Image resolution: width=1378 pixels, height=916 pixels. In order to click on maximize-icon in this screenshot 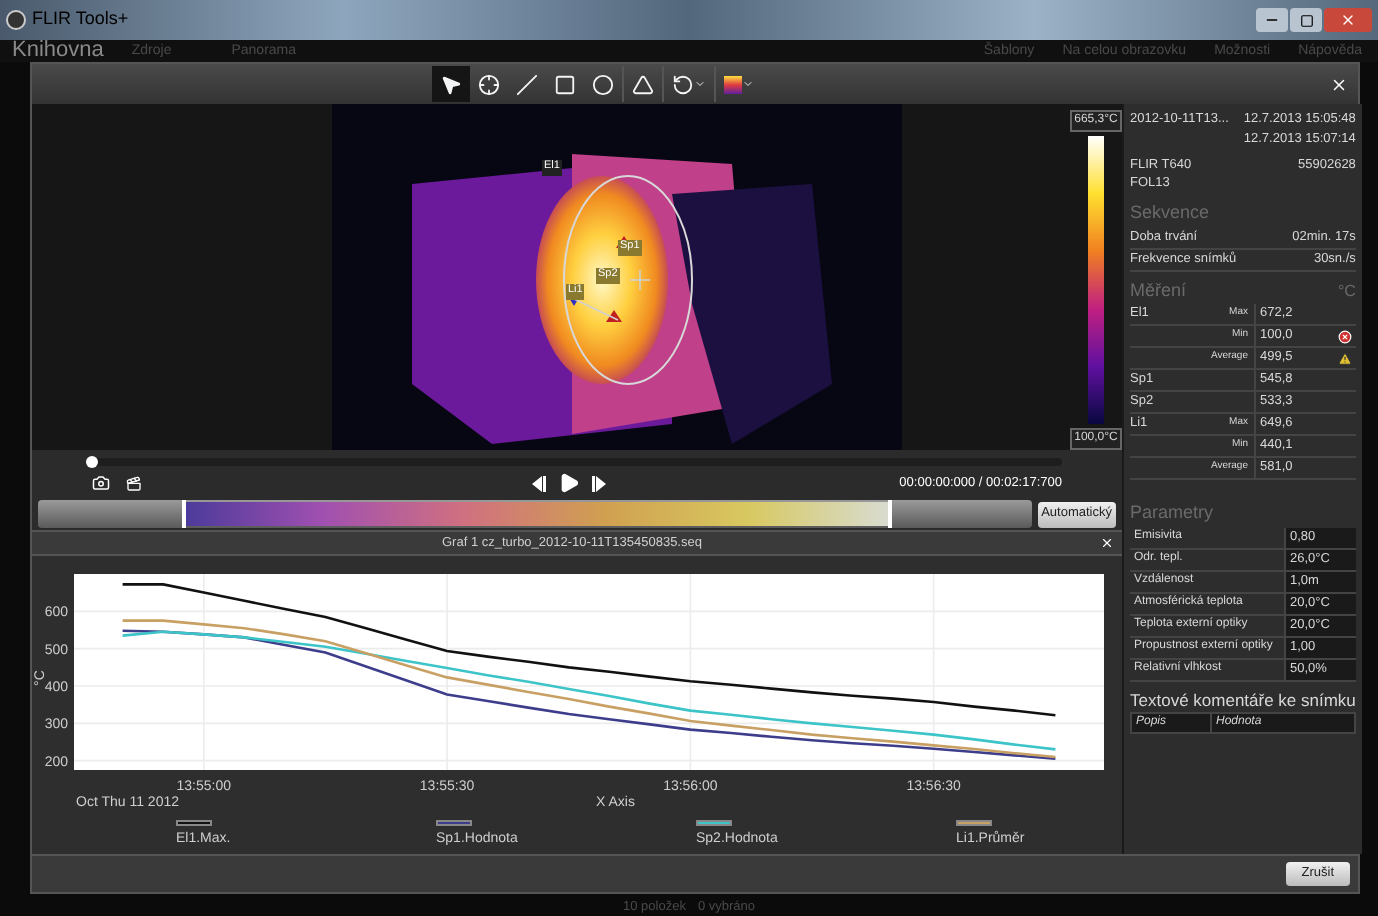, I will do `click(1306, 20)`.